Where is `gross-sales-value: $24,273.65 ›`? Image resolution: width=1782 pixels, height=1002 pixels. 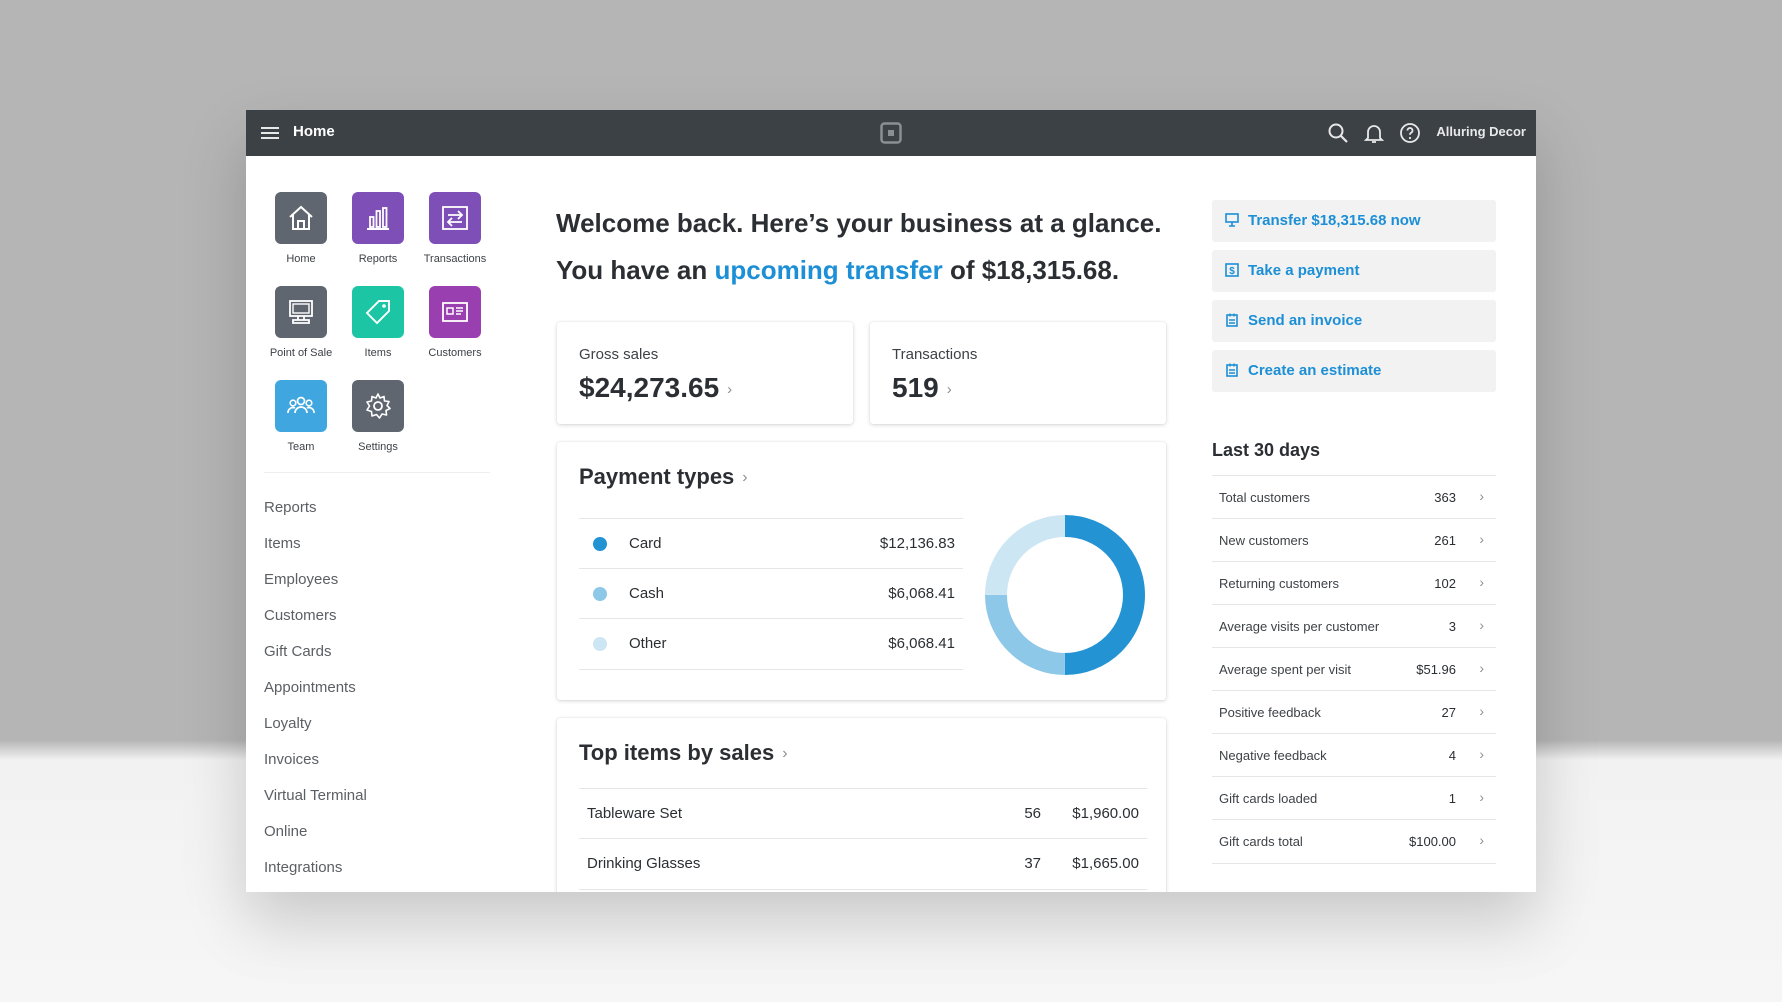 gross-sales-value: $24,273.65 › is located at coordinates (655, 388).